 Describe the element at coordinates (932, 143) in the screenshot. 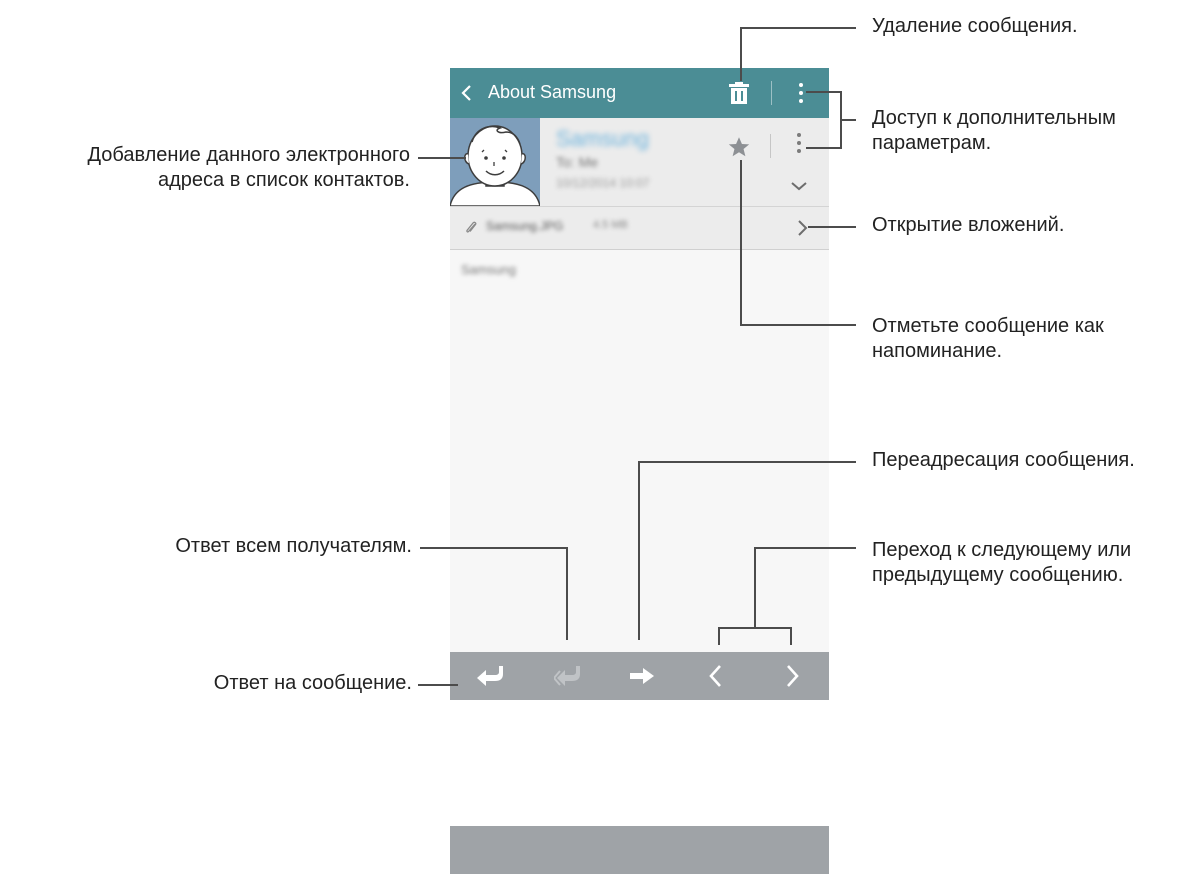

I see `annotation-line: параметрам.` at that location.